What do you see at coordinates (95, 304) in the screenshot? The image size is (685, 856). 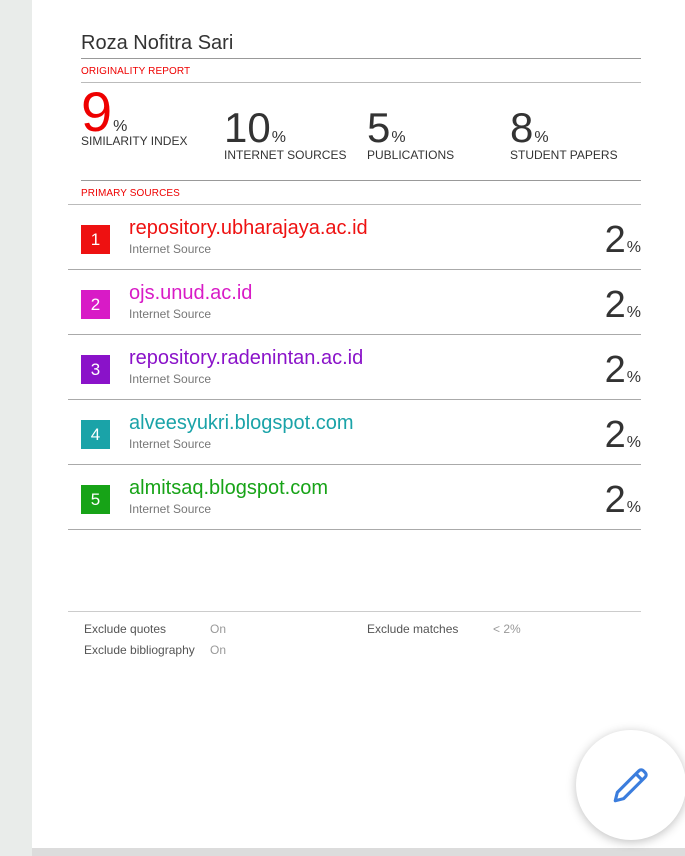 I see `source-rank-badge: 2` at bounding box center [95, 304].